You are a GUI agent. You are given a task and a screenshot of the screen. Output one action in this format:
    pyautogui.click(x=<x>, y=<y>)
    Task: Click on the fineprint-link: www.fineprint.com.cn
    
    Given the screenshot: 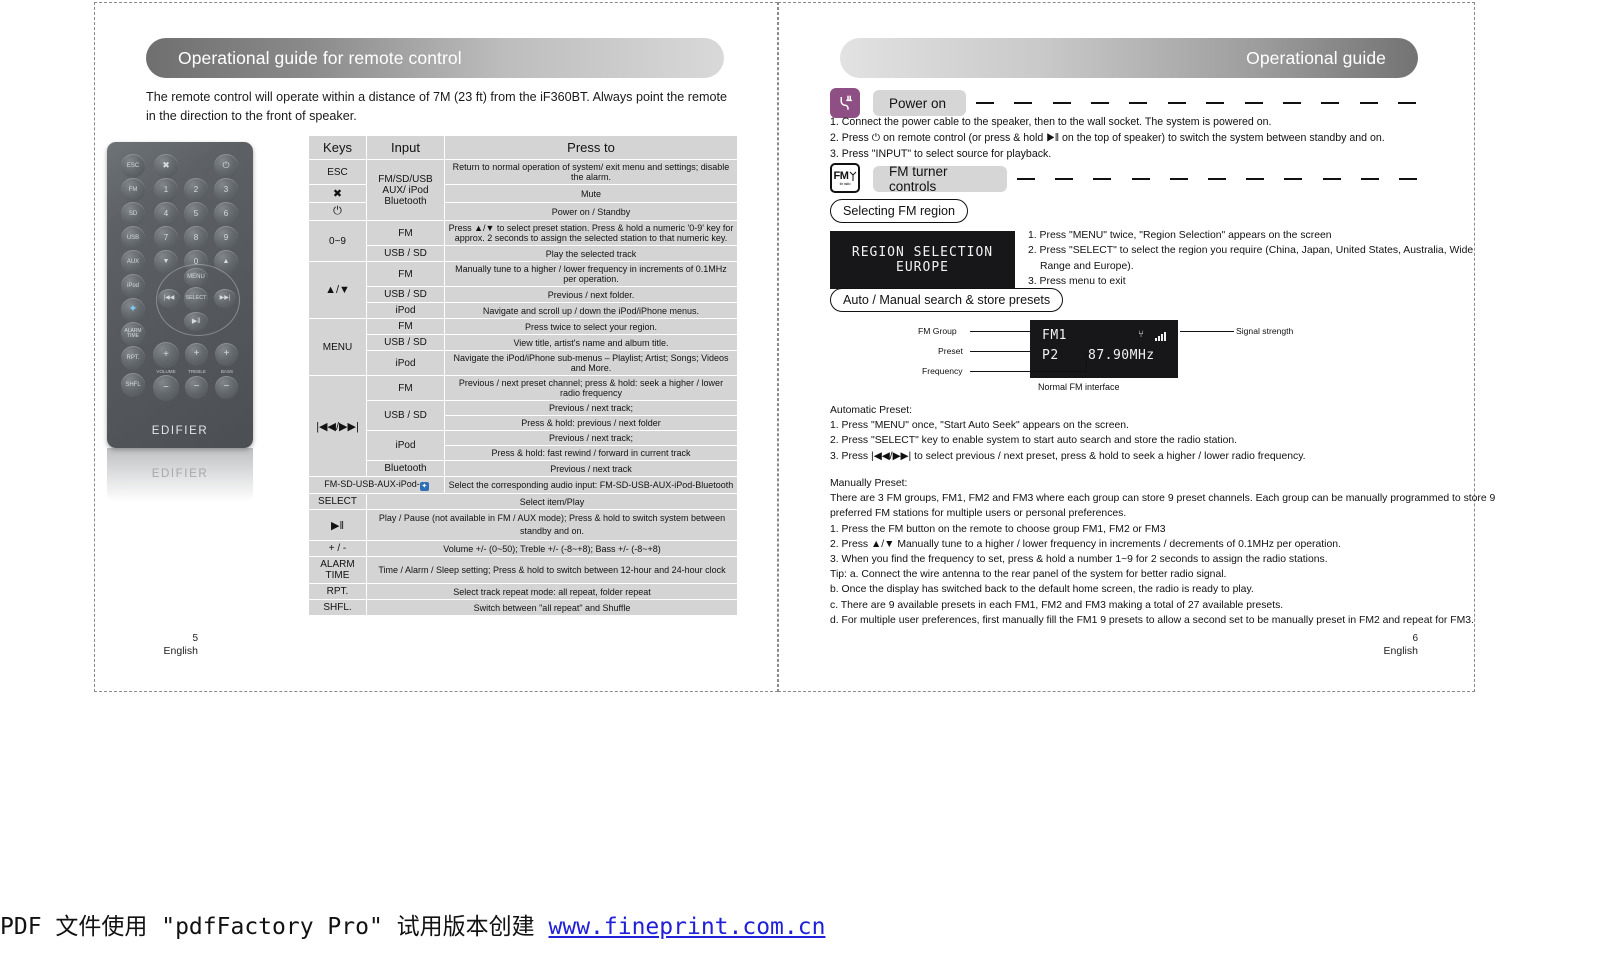 What is the action you would take?
    pyautogui.click(x=687, y=927)
    